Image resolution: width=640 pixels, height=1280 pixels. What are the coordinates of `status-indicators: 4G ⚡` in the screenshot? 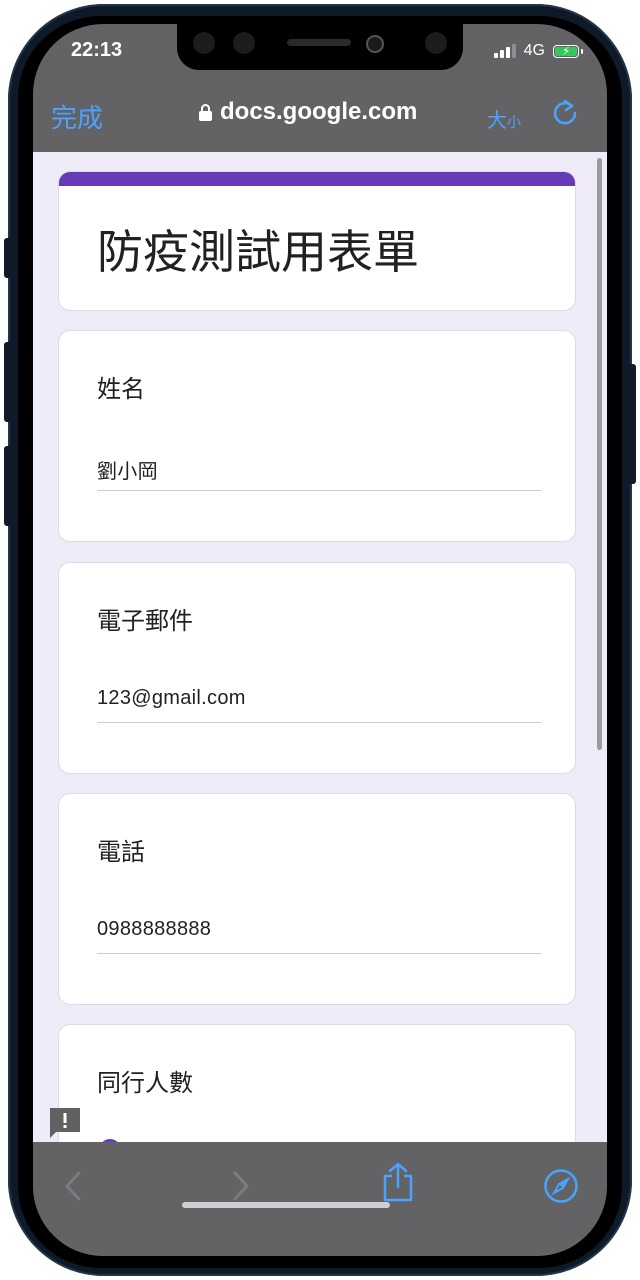 It's located at (538, 51).